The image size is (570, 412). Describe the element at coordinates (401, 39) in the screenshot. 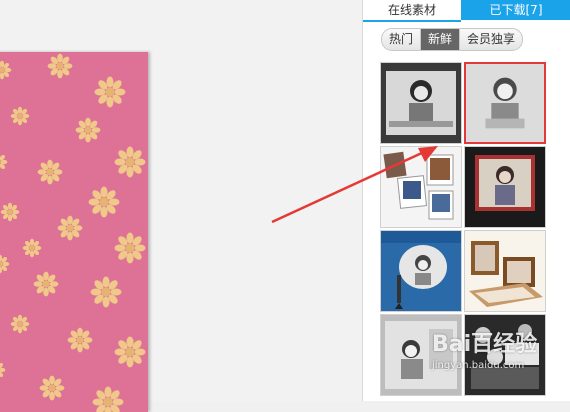

I see `filter-popular: 热门` at that location.